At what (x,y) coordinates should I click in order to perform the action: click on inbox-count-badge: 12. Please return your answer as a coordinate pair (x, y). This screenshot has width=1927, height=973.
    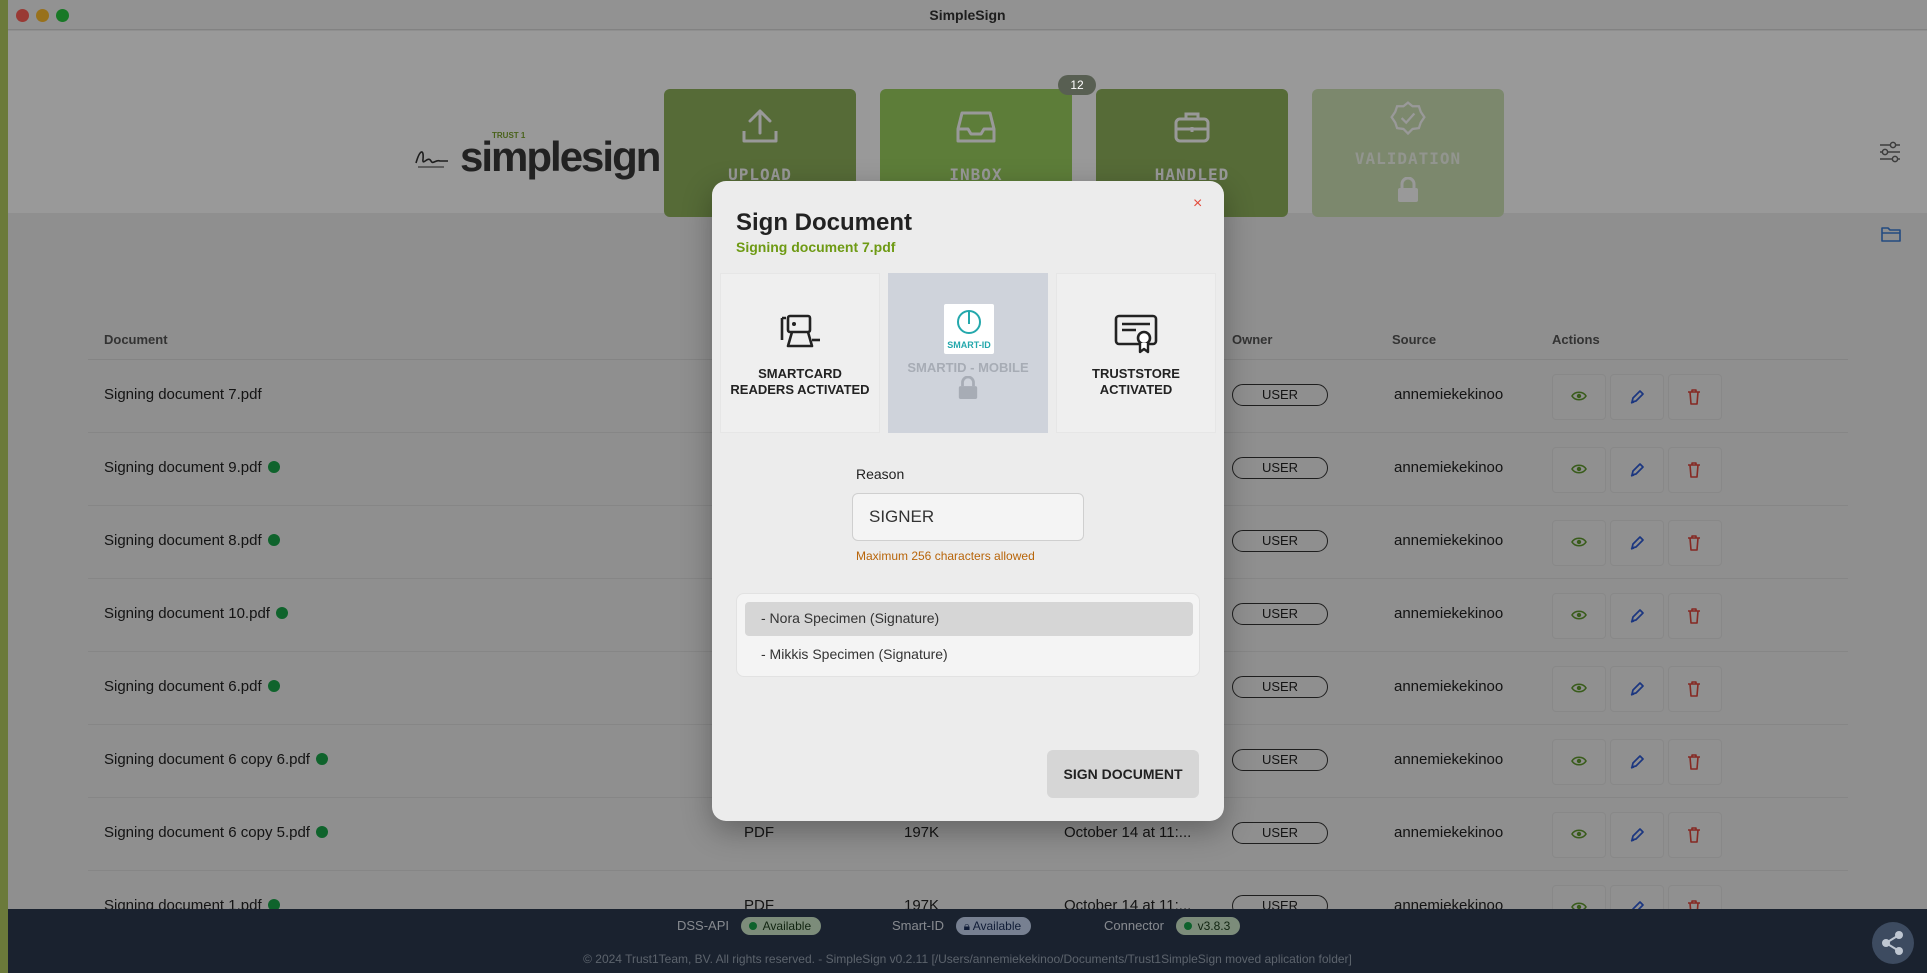
    Looking at the image, I should click on (1077, 85).